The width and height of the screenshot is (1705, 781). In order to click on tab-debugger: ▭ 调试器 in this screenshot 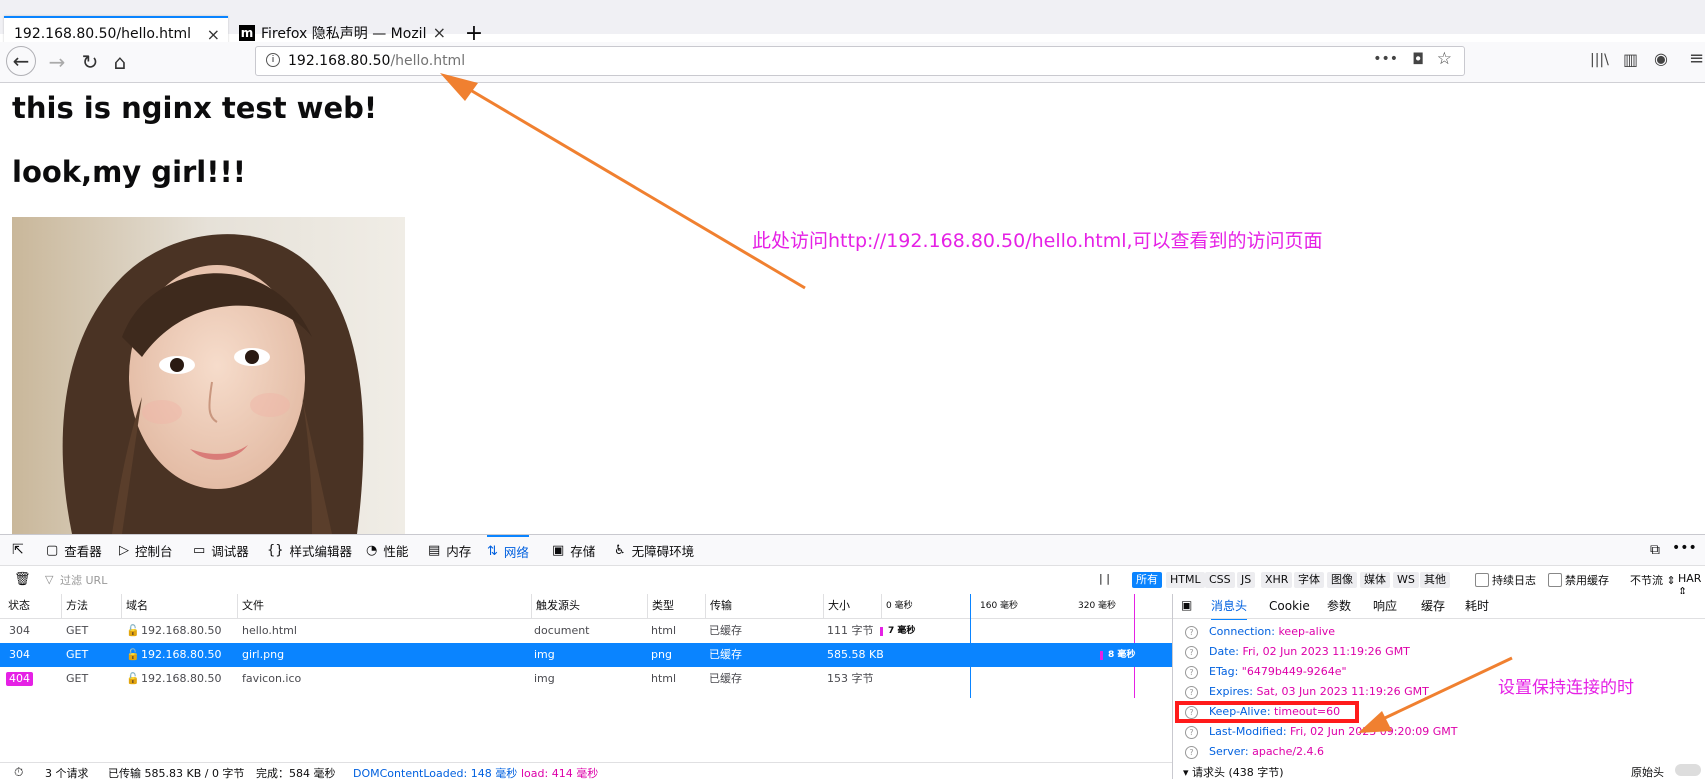, I will do `click(221, 550)`.